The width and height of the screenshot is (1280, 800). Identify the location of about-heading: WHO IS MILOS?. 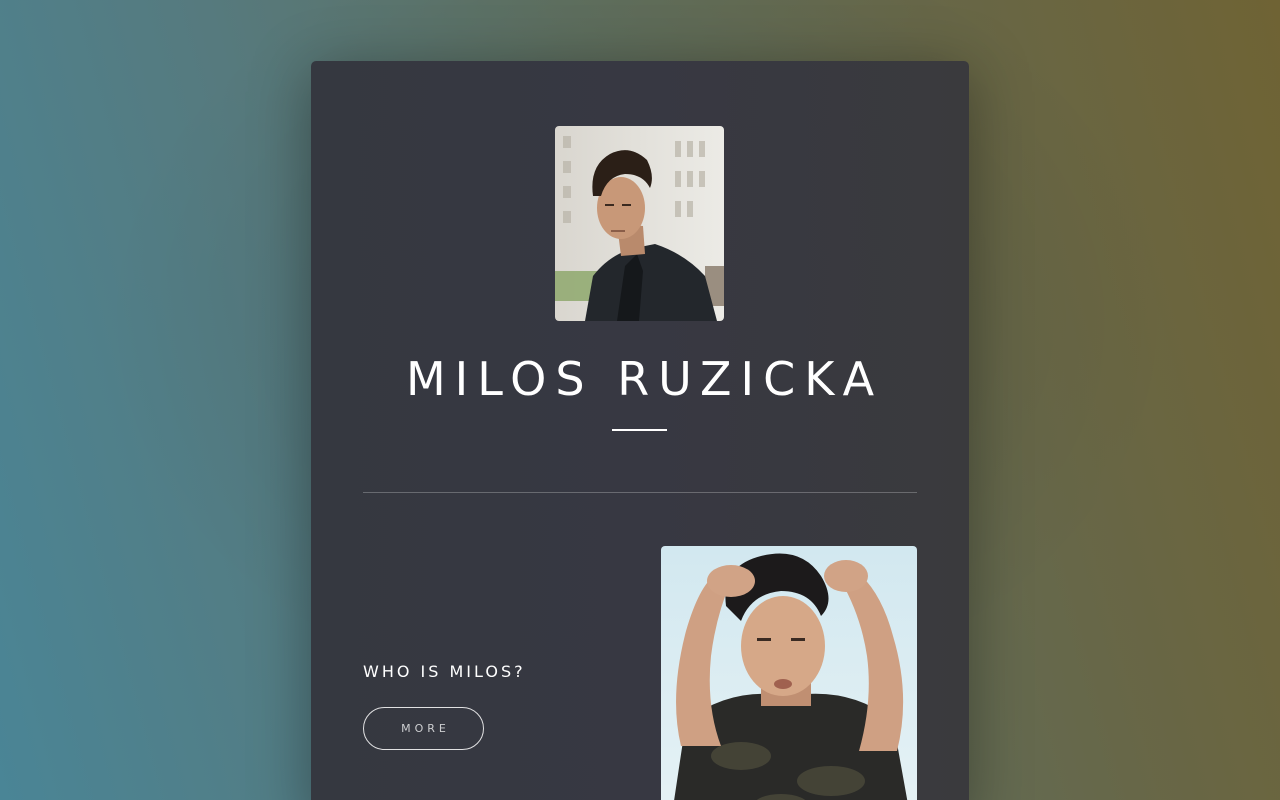
(444, 671).